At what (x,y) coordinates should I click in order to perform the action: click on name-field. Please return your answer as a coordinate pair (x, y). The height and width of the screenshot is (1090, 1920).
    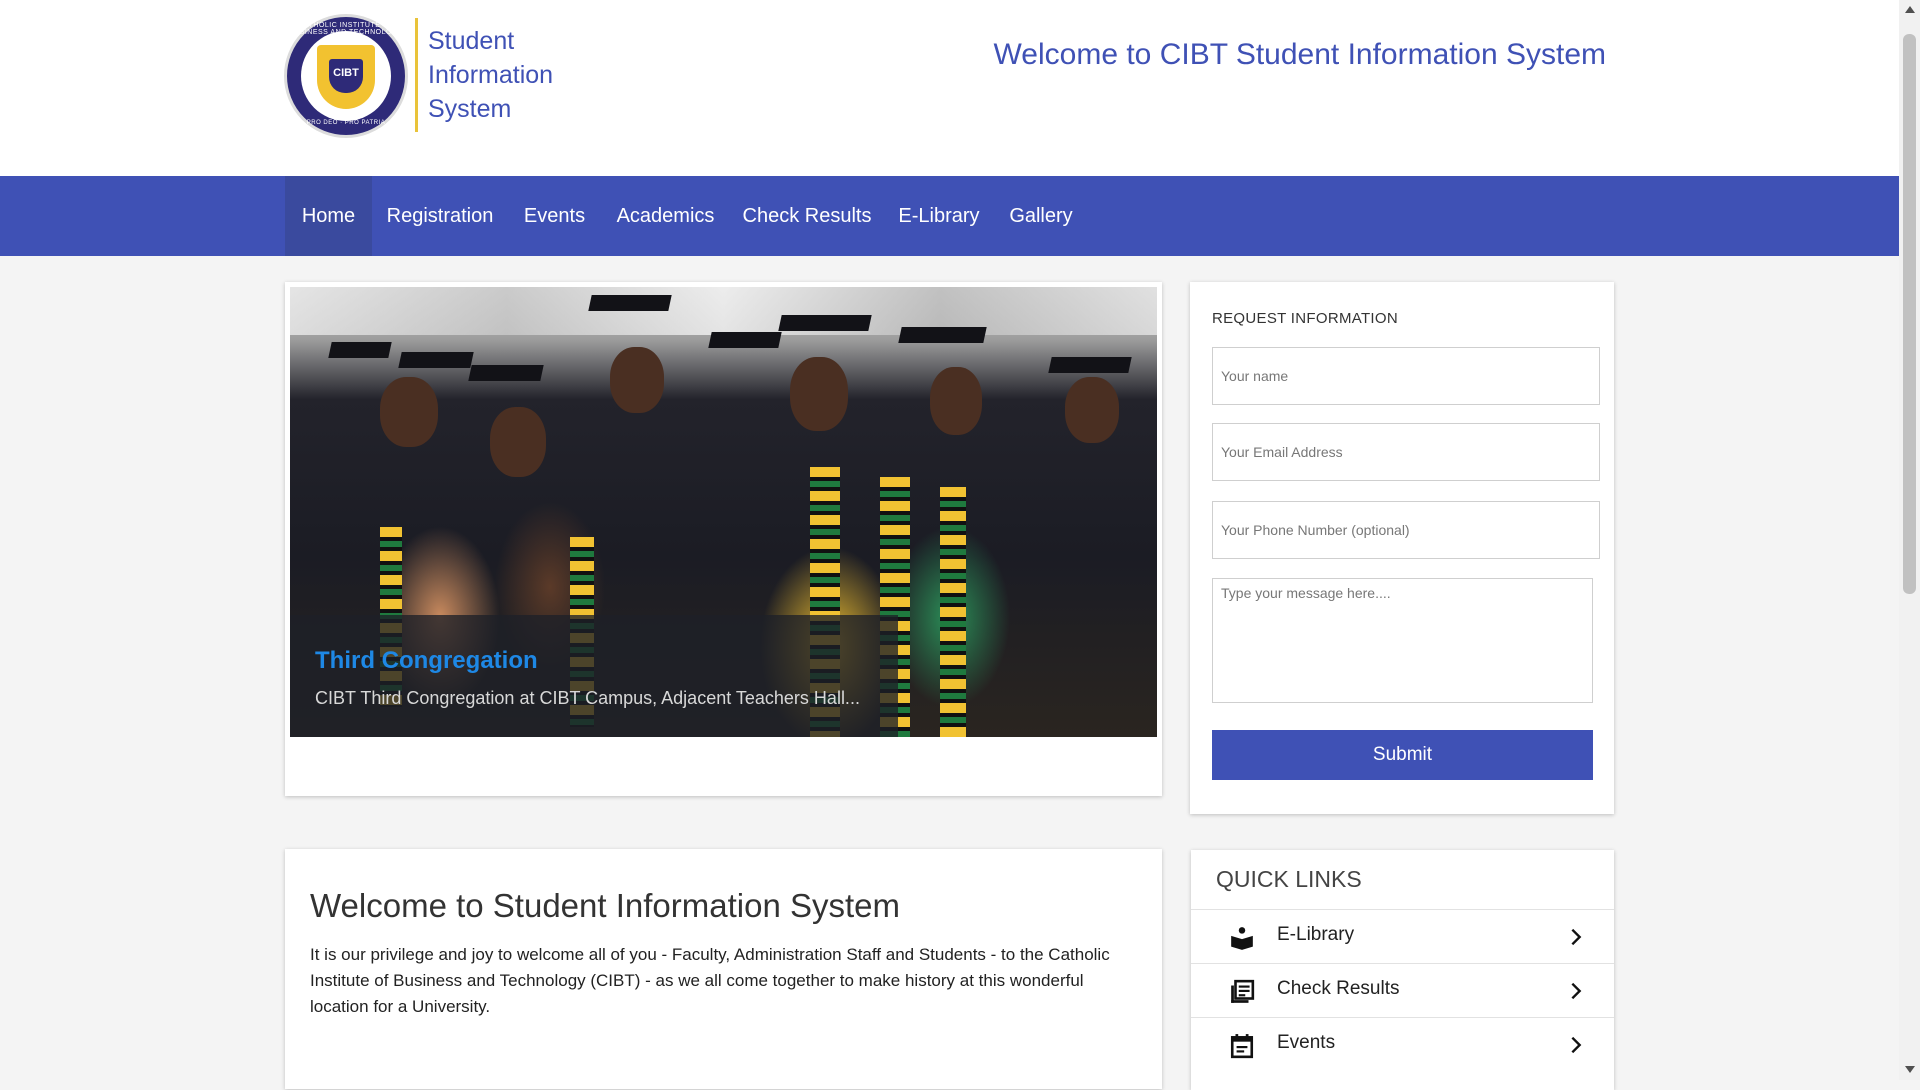
    Looking at the image, I should click on (1406, 376).